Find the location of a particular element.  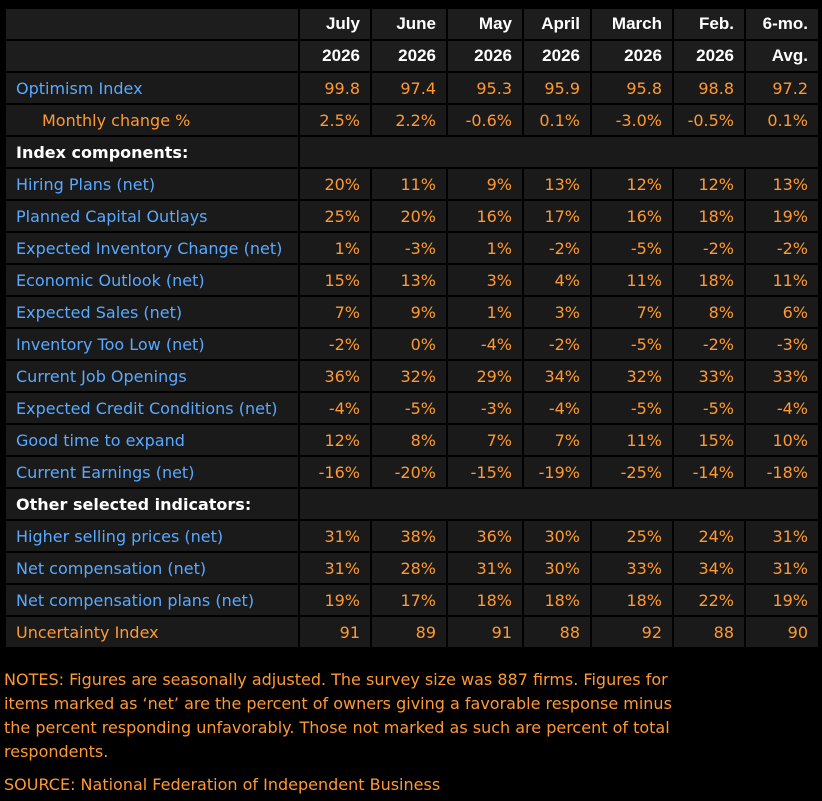

value-cell: 92 is located at coordinates (632, 632).